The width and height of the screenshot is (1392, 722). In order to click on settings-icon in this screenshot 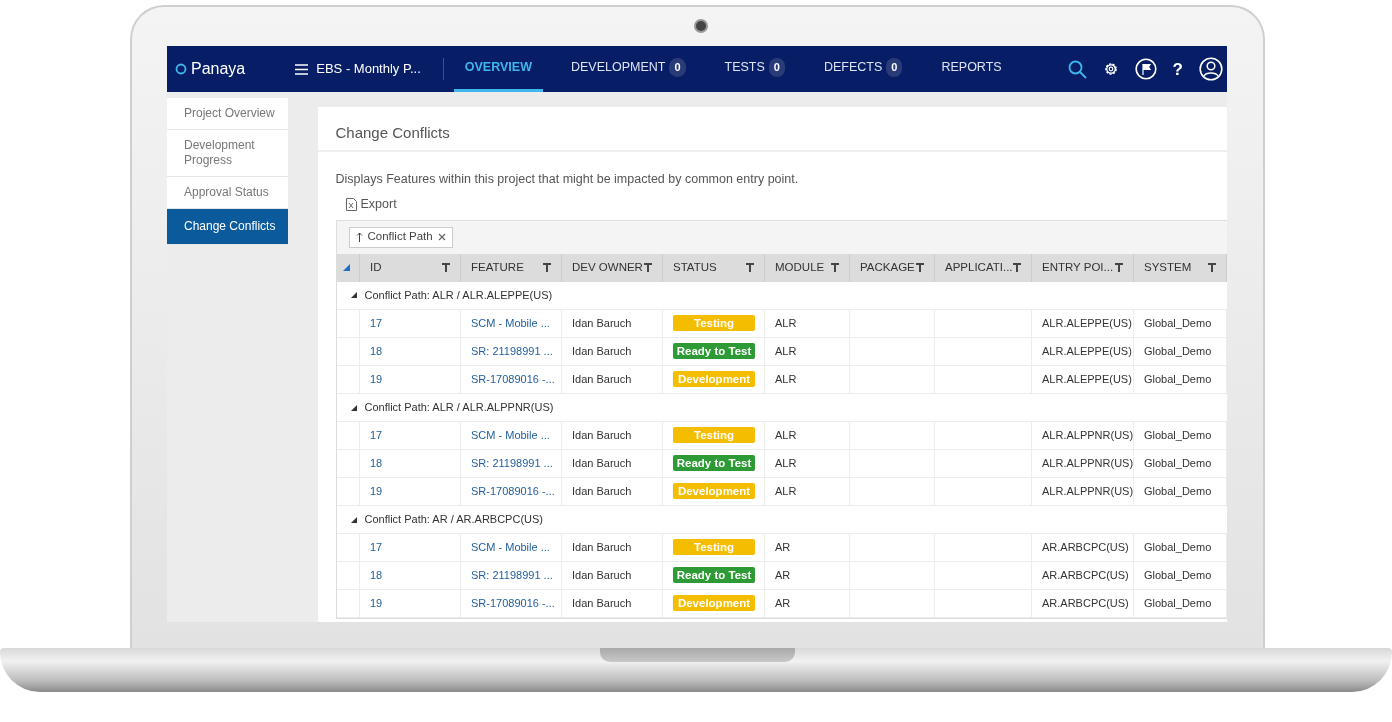, I will do `click(1110, 69)`.